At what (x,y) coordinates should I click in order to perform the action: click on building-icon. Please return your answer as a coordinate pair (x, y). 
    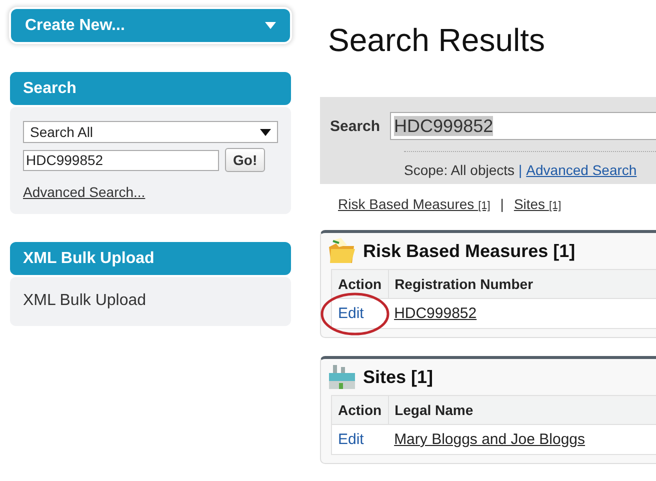
    Looking at the image, I should click on (342, 377).